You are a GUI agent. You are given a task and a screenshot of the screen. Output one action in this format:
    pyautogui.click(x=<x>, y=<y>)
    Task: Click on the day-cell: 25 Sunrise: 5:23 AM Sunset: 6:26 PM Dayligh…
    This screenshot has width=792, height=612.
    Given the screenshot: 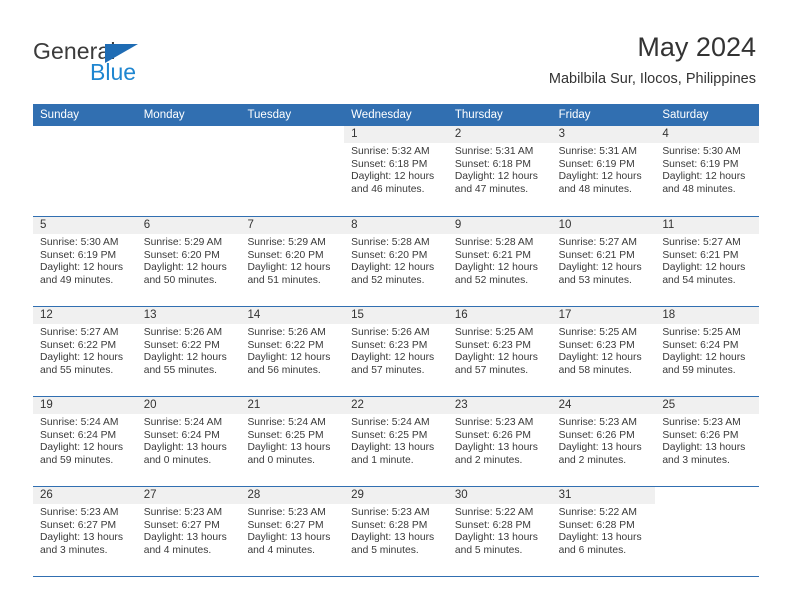 What is the action you would take?
    pyautogui.click(x=707, y=441)
    